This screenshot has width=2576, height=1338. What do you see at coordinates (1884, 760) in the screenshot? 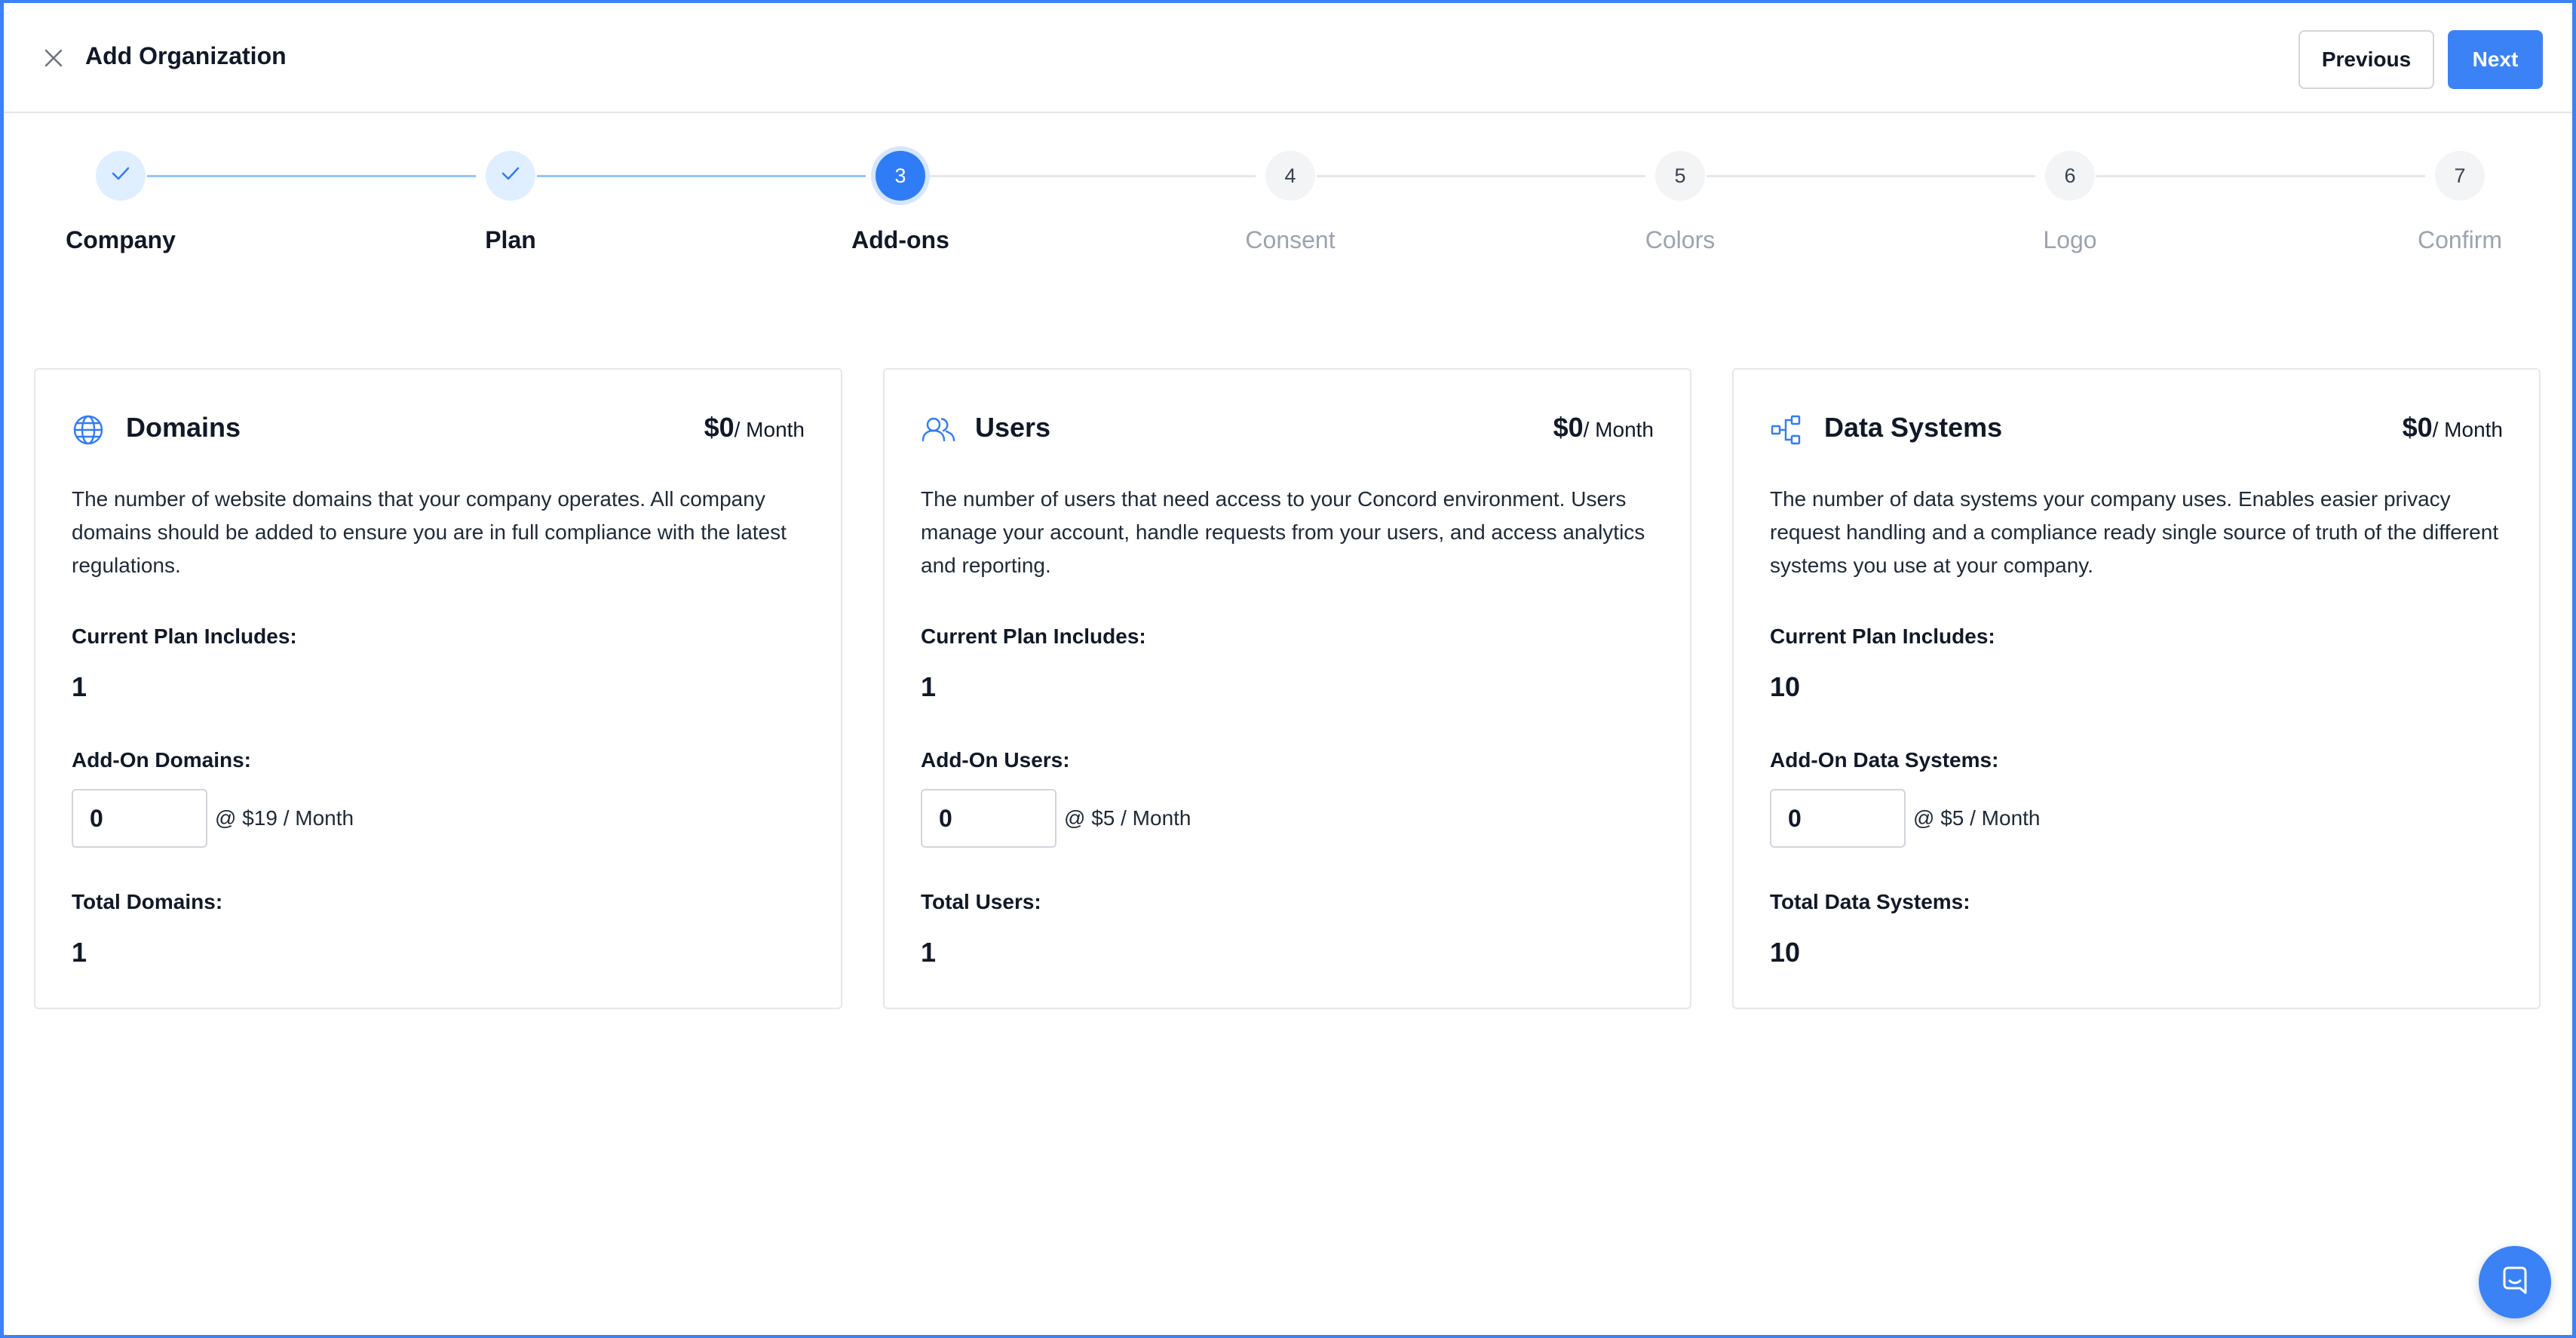
I see `addon-label: Add-On Data Systems:` at bounding box center [1884, 760].